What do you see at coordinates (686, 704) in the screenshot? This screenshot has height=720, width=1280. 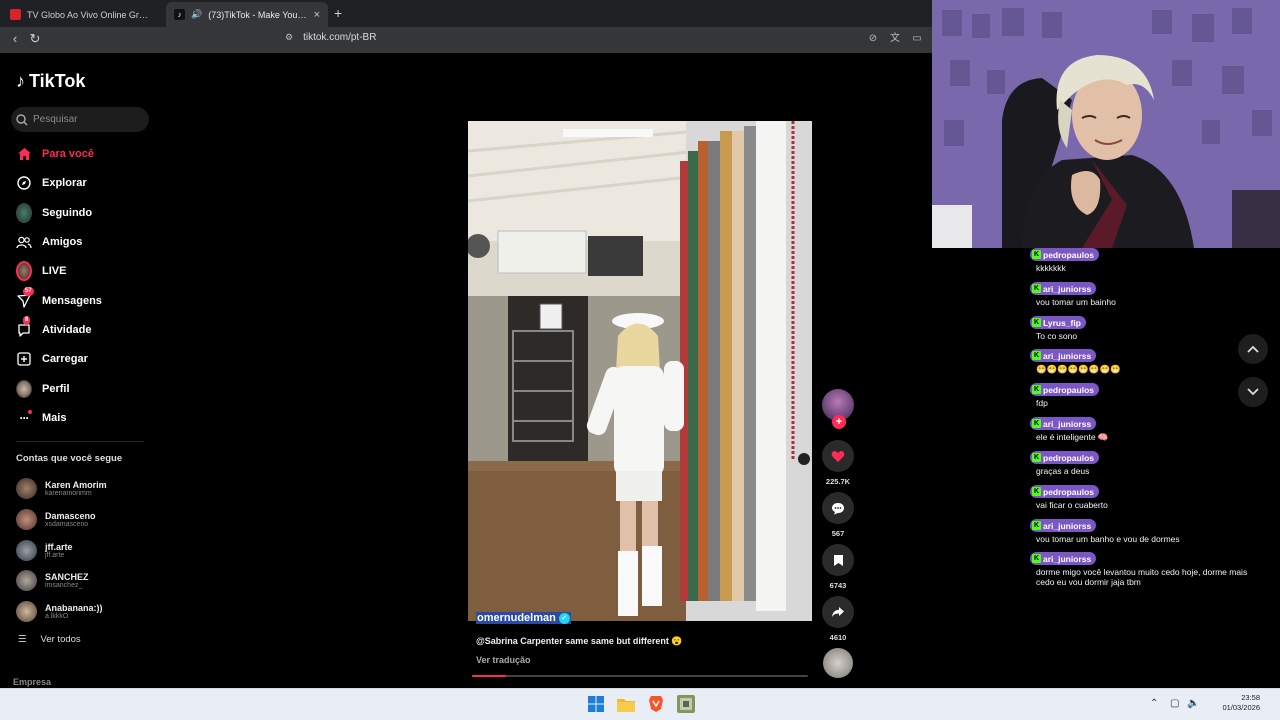 I see `game-app-icon` at bounding box center [686, 704].